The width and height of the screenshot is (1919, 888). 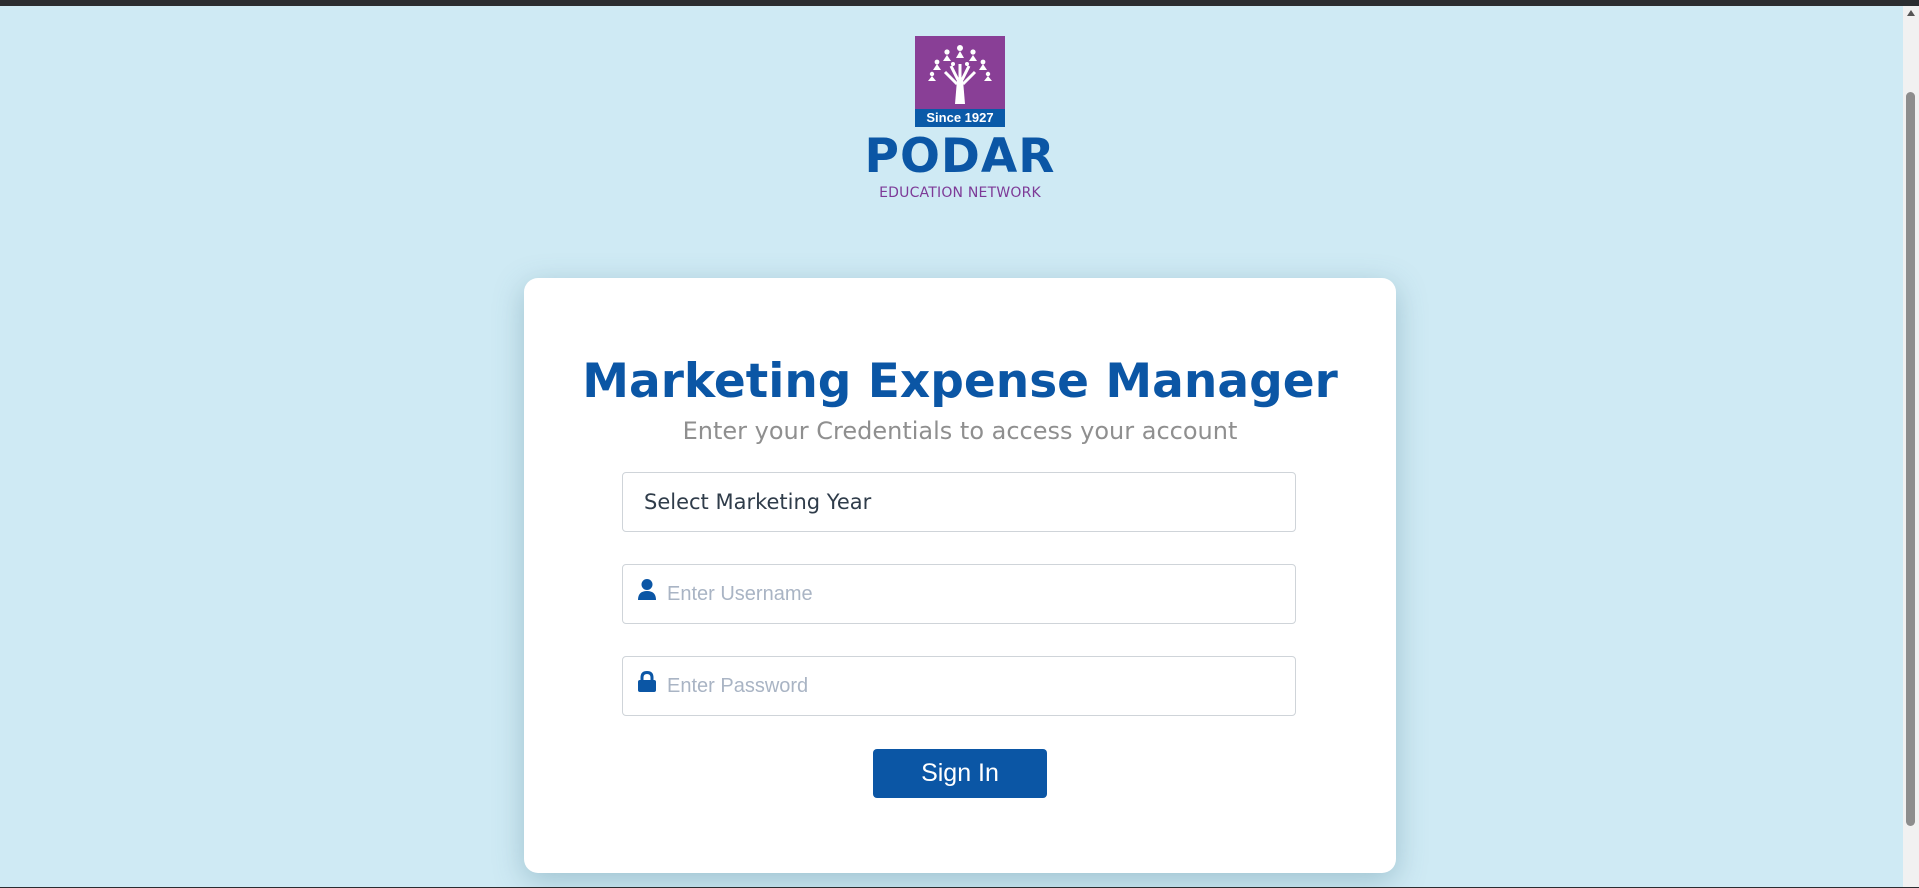 I want to click on logo-wordmark: PODAR, so click(x=960, y=156).